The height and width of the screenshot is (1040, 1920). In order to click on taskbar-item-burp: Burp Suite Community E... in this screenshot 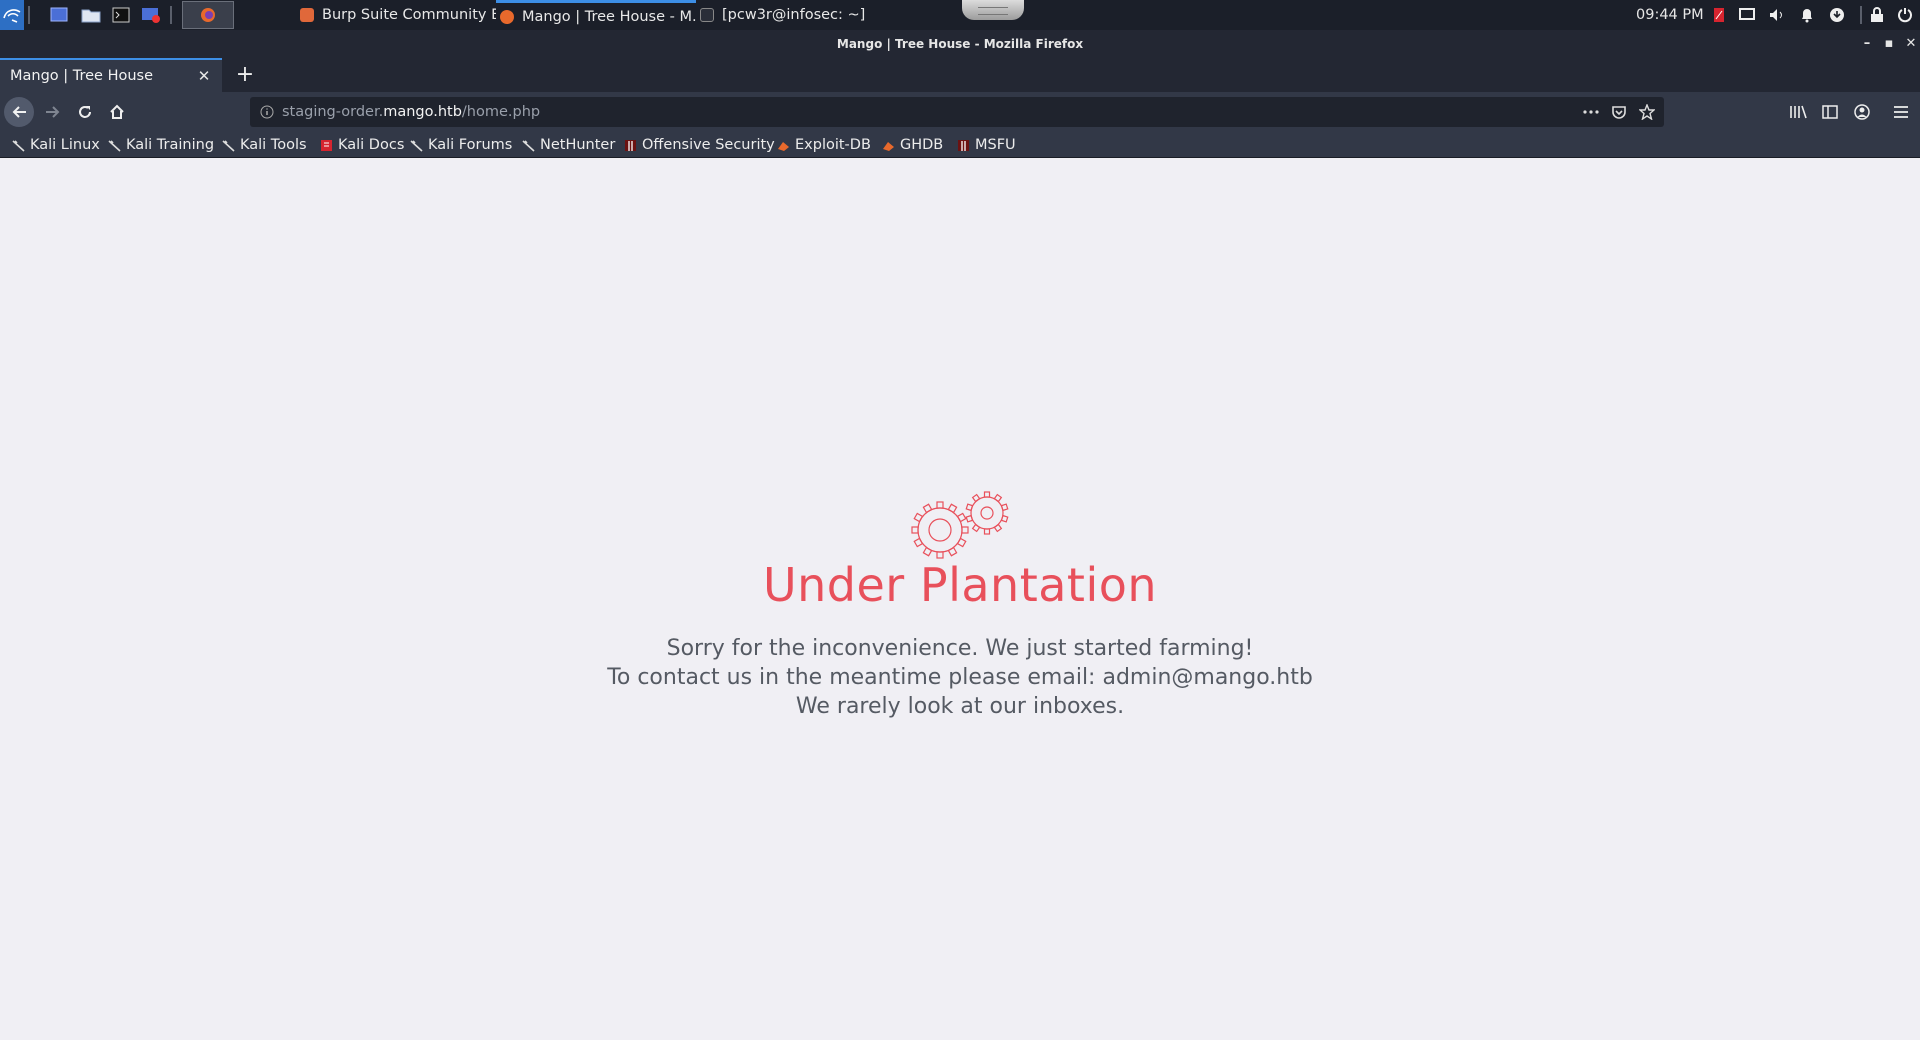, I will do `click(396, 15)`.